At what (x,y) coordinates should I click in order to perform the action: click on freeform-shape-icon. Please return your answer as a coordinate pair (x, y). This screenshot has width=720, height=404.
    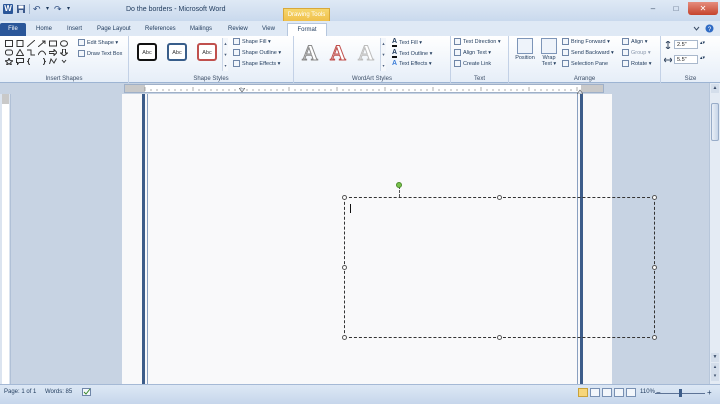
    Looking at the image, I should click on (53, 61).